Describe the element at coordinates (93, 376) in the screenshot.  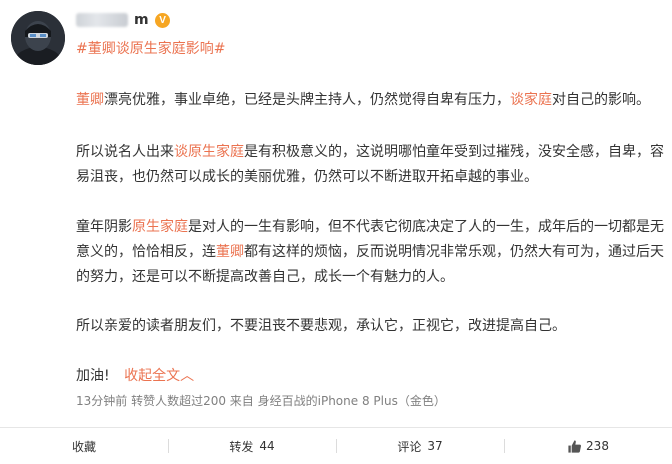
I see `cheer-text: 加油!` at that location.